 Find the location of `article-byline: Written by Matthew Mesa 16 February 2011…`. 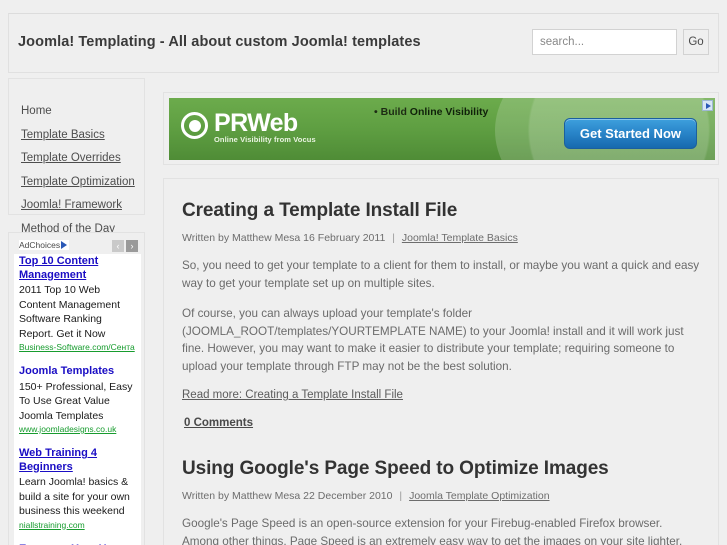

article-byline: Written by Matthew Mesa 16 February 2011… is located at coordinates (441, 238).